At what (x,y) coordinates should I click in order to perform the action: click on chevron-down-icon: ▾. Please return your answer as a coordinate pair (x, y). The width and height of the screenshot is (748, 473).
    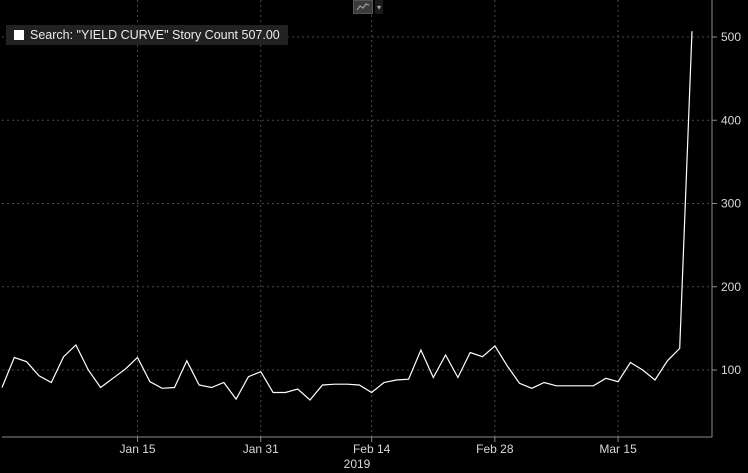
    Looking at the image, I should click on (379, 7).